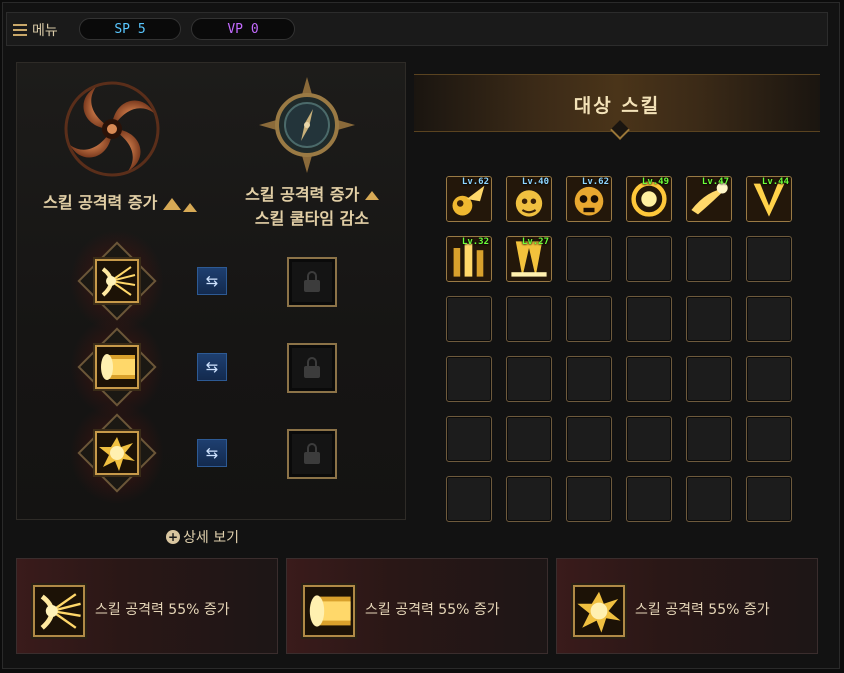 The image size is (844, 673). Describe the element at coordinates (769, 199) in the screenshot. I see `target-skill-slot: Lv.44` at that location.